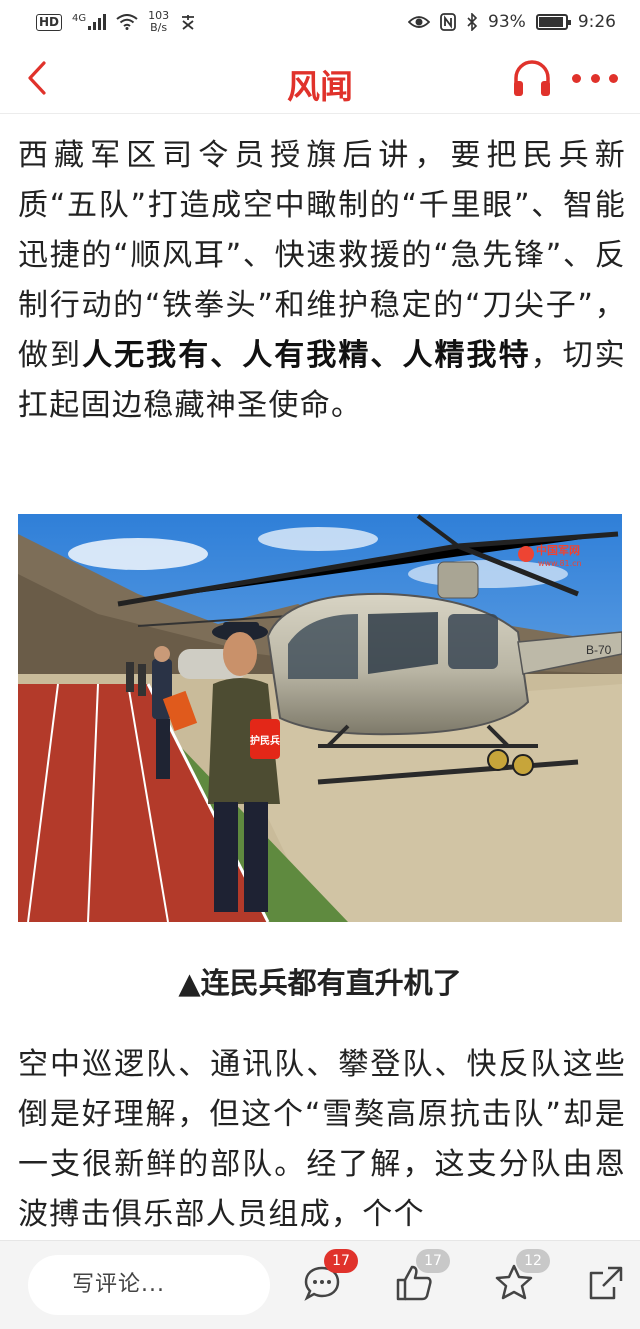  Describe the element at coordinates (595, 78) in the screenshot. I see `more-button` at that location.